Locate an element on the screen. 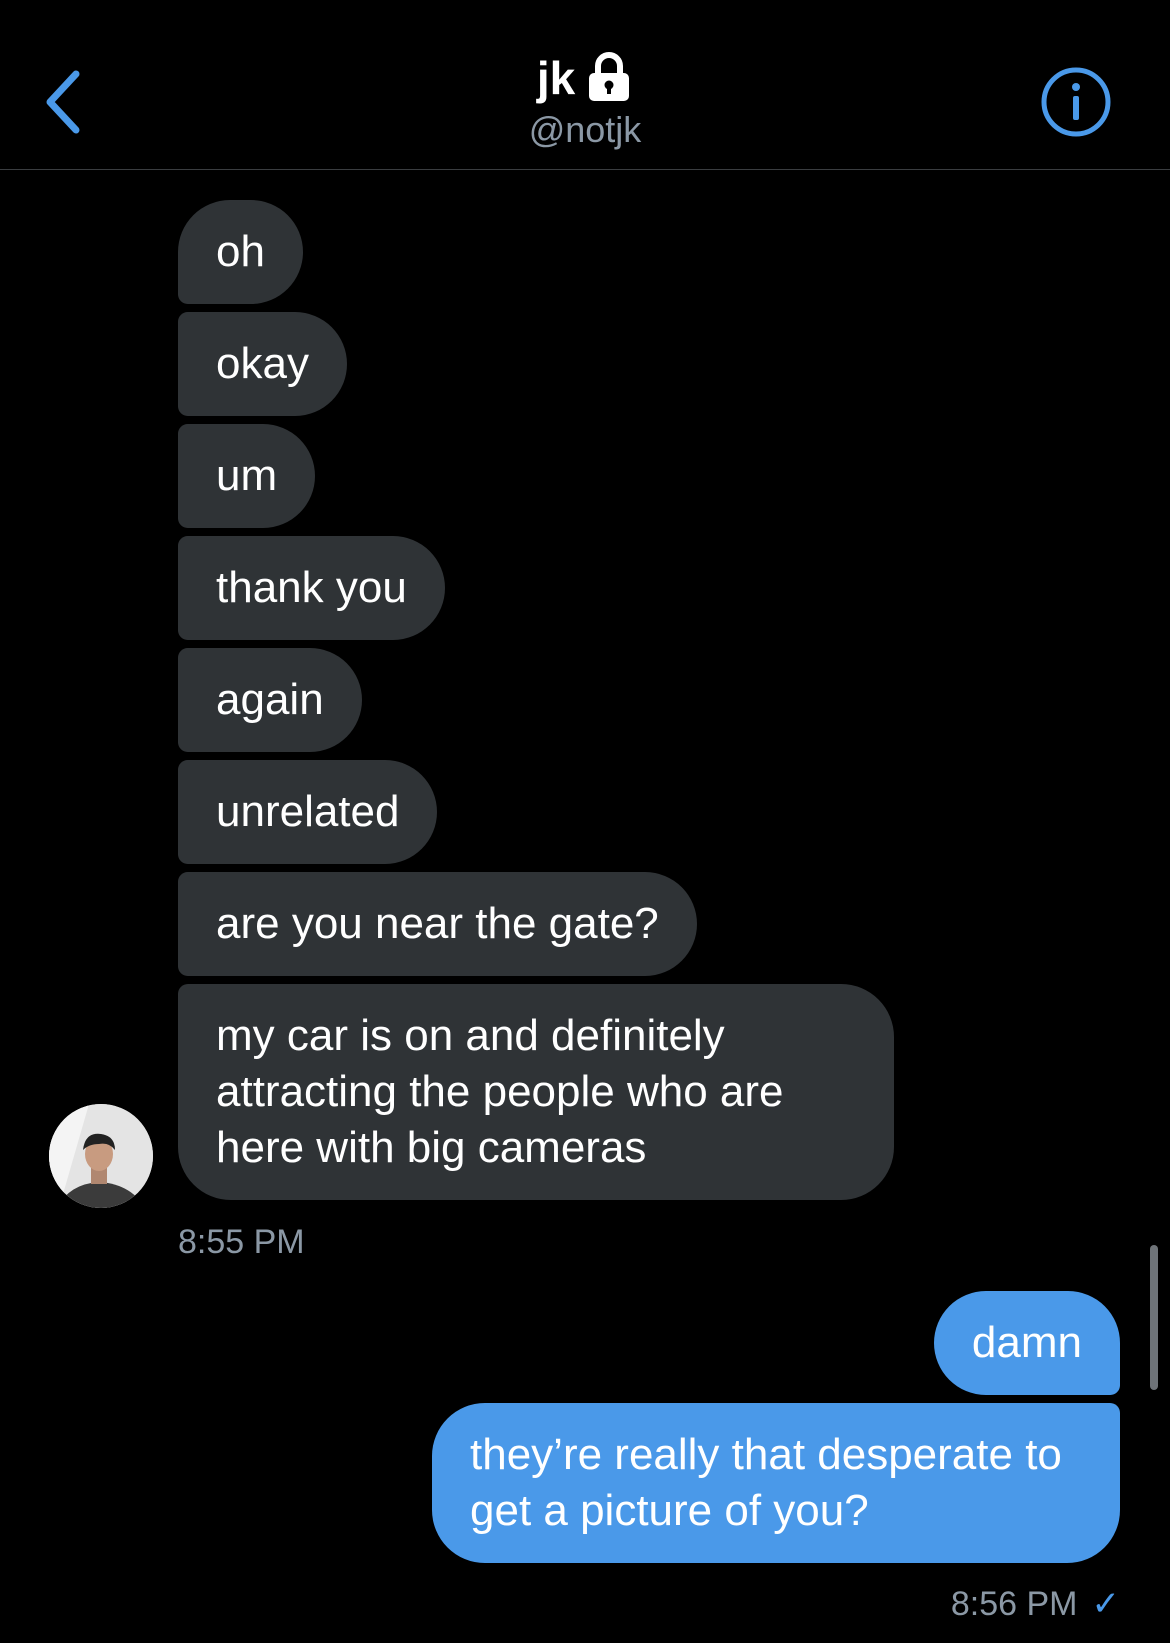 Image resolution: width=1170 pixels, height=1643 pixels. received-message: um is located at coordinates (247, 476).